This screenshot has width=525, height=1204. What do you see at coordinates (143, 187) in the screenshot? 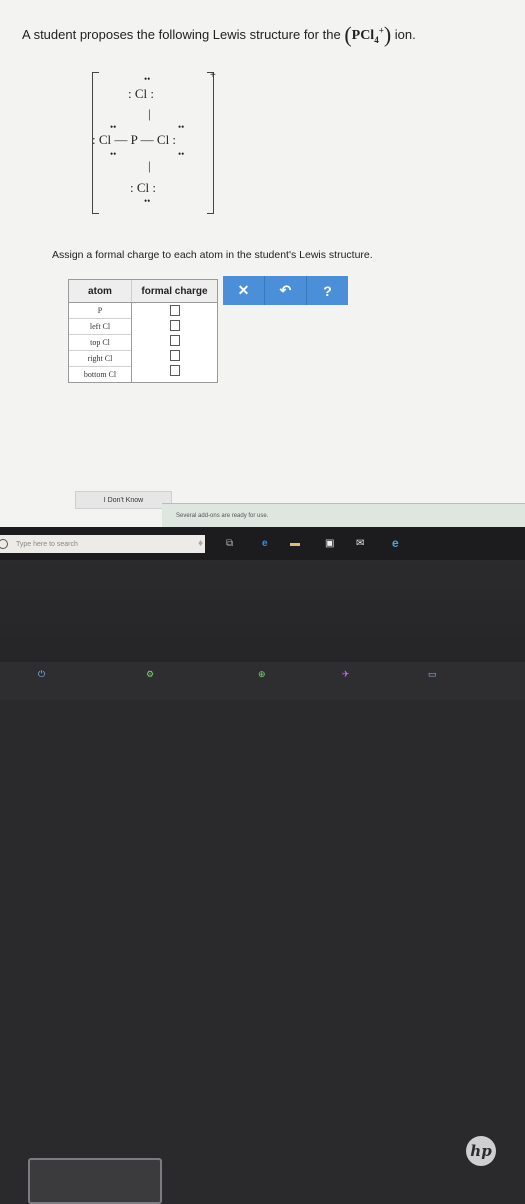
I see `bottom-cl-atom: : Cl :` at bounding box center [143, 187].